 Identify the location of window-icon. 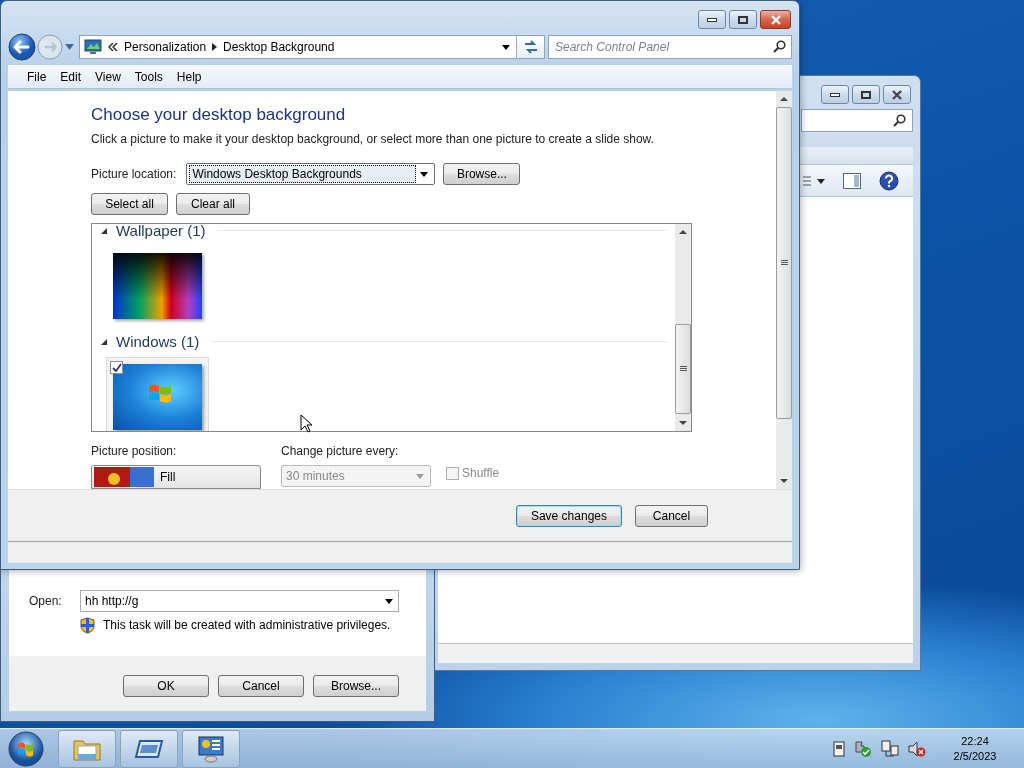
(149, 748).